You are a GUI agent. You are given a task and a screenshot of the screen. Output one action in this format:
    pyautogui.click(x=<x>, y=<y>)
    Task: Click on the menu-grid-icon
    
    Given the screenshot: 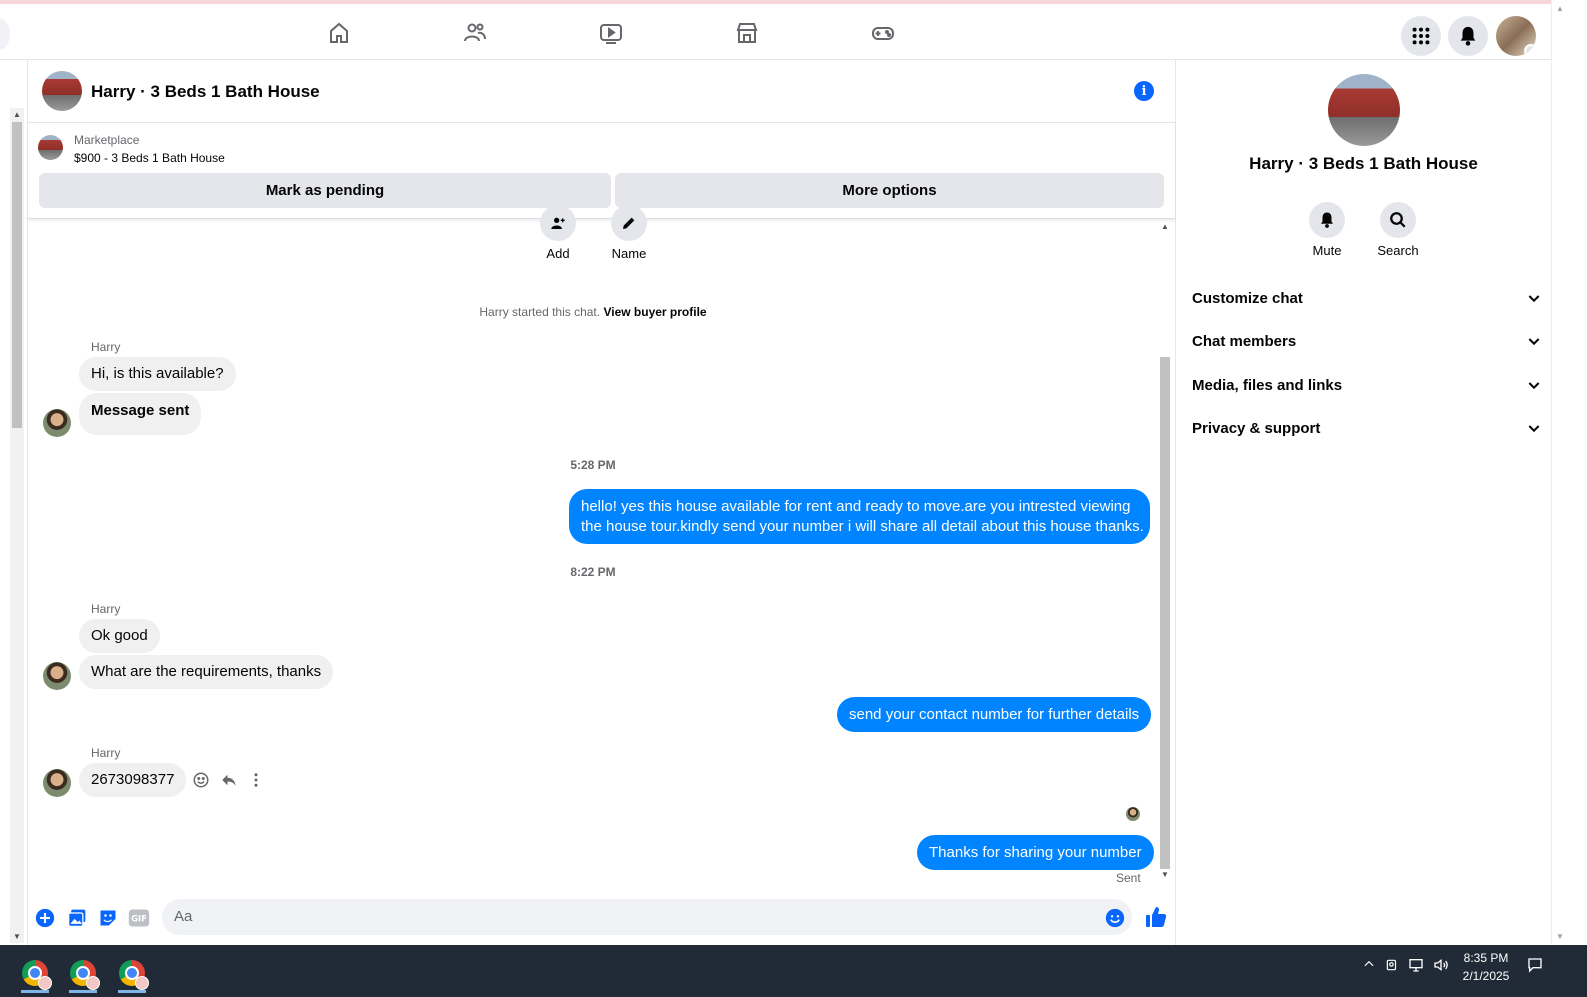 What is the action you would take?
    pyautogui.click(x=1421, y=36)
    